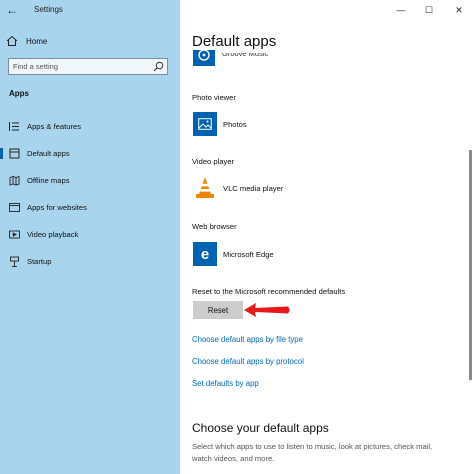 The image size is (474, 474). Describe the element at coordinates (158, 66) in the screenshot. I see `search-icon` at that location.